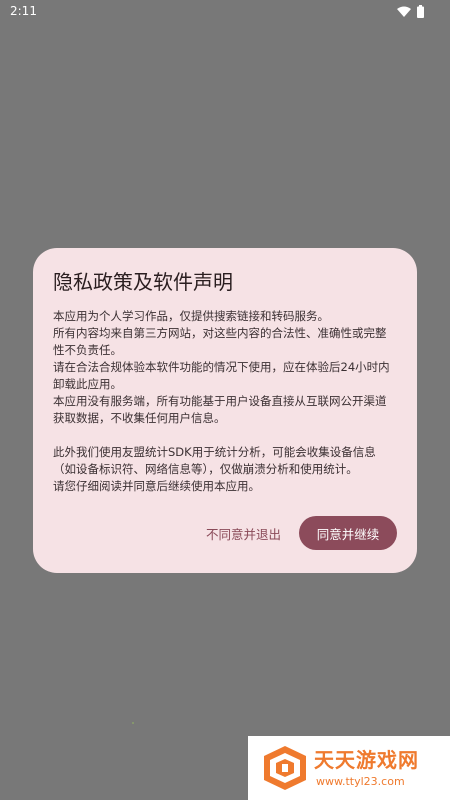  Describe the element at coordinates (404, 11) in the screenshot. I see `wifi-icon` at that location.